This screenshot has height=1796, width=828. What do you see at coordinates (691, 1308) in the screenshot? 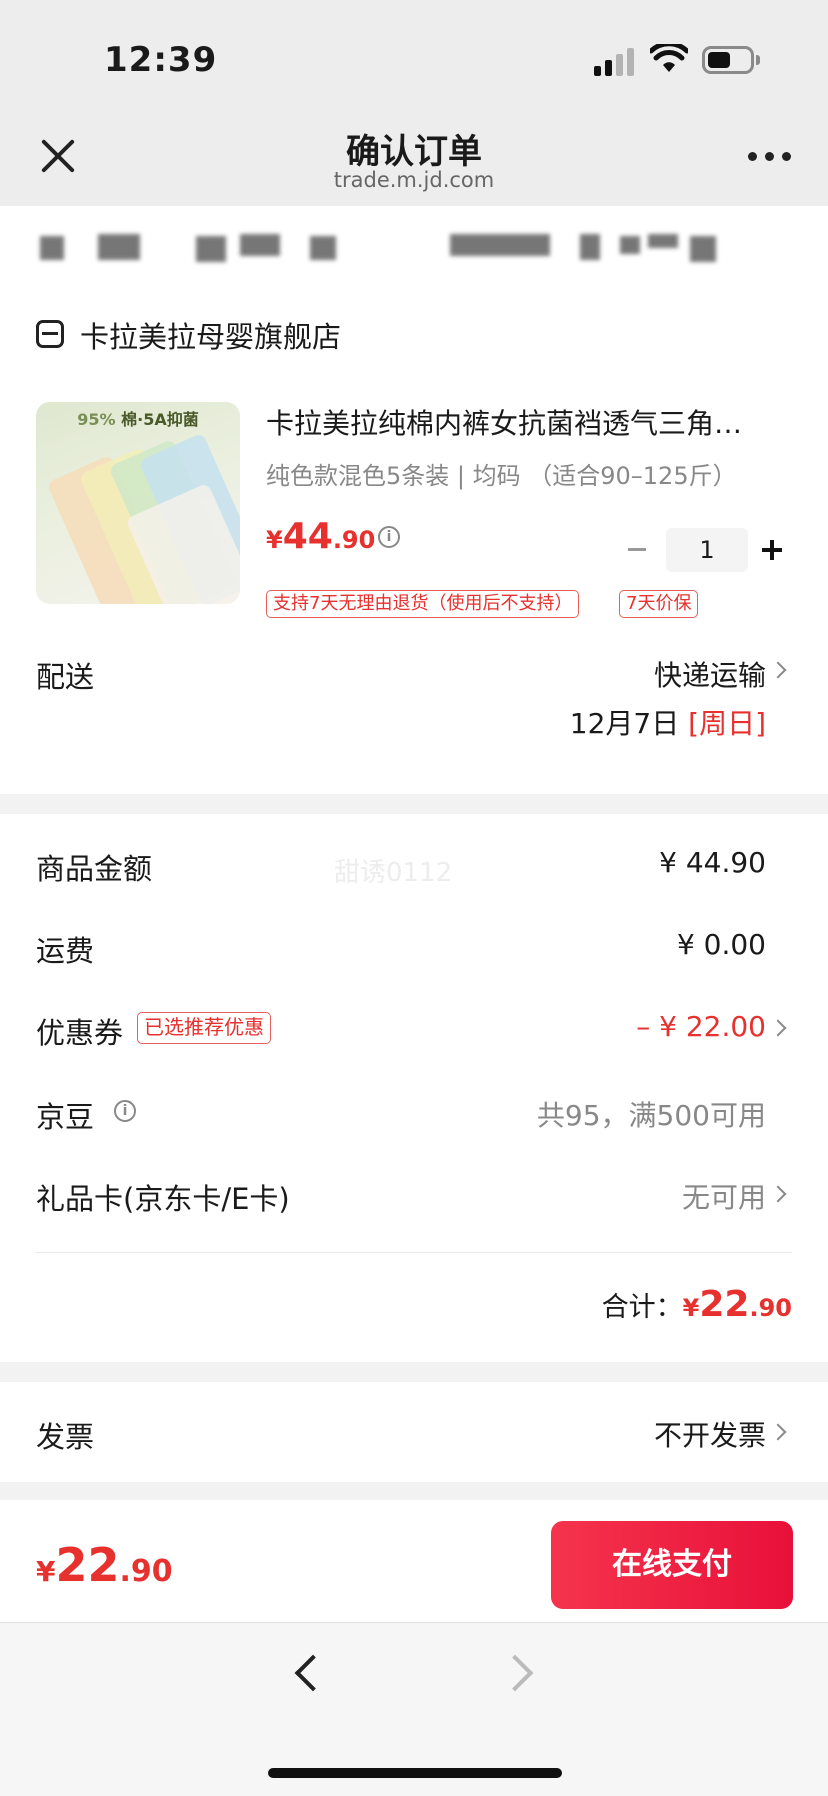
I see `total-currency: ¥` at bounding box center [691, 1308].